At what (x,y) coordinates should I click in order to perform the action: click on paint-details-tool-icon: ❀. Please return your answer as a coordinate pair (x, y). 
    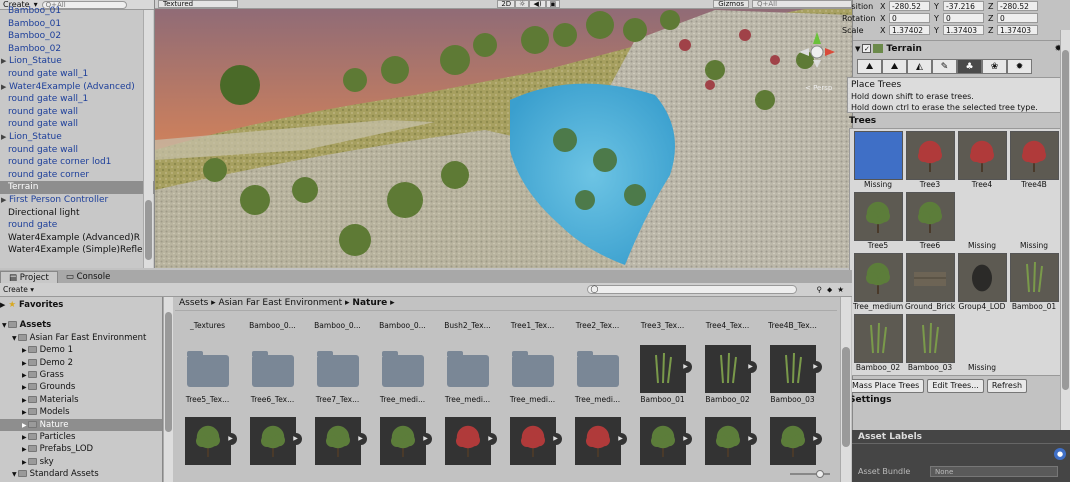
    Looking at the image, I should click on (994, 66).